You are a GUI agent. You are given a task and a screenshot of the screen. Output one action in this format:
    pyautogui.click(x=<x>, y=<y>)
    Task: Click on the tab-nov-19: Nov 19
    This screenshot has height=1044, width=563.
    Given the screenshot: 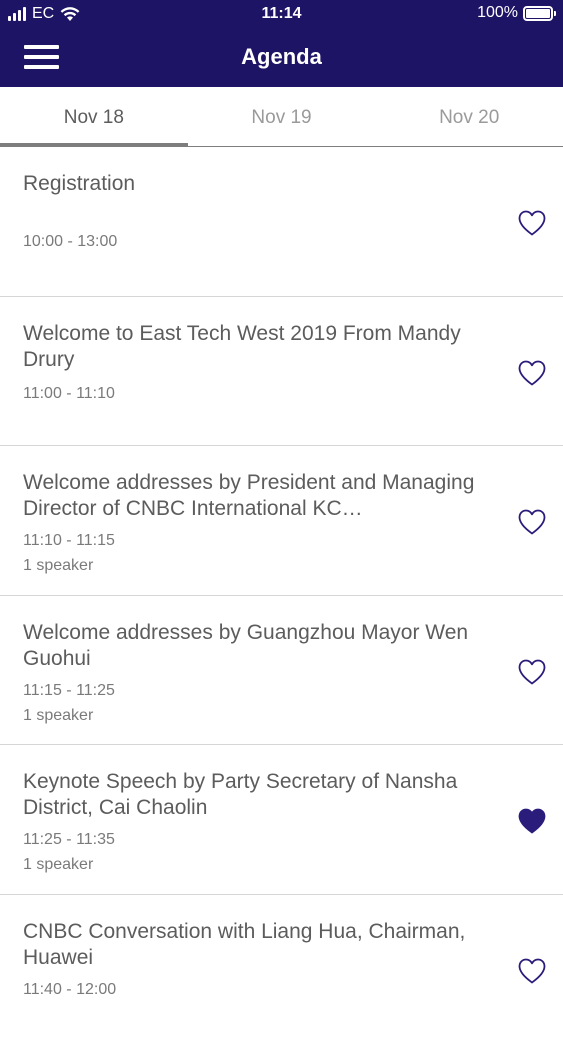 What is the action you would take?
    pyautogui.click(x=282, y=116)
    